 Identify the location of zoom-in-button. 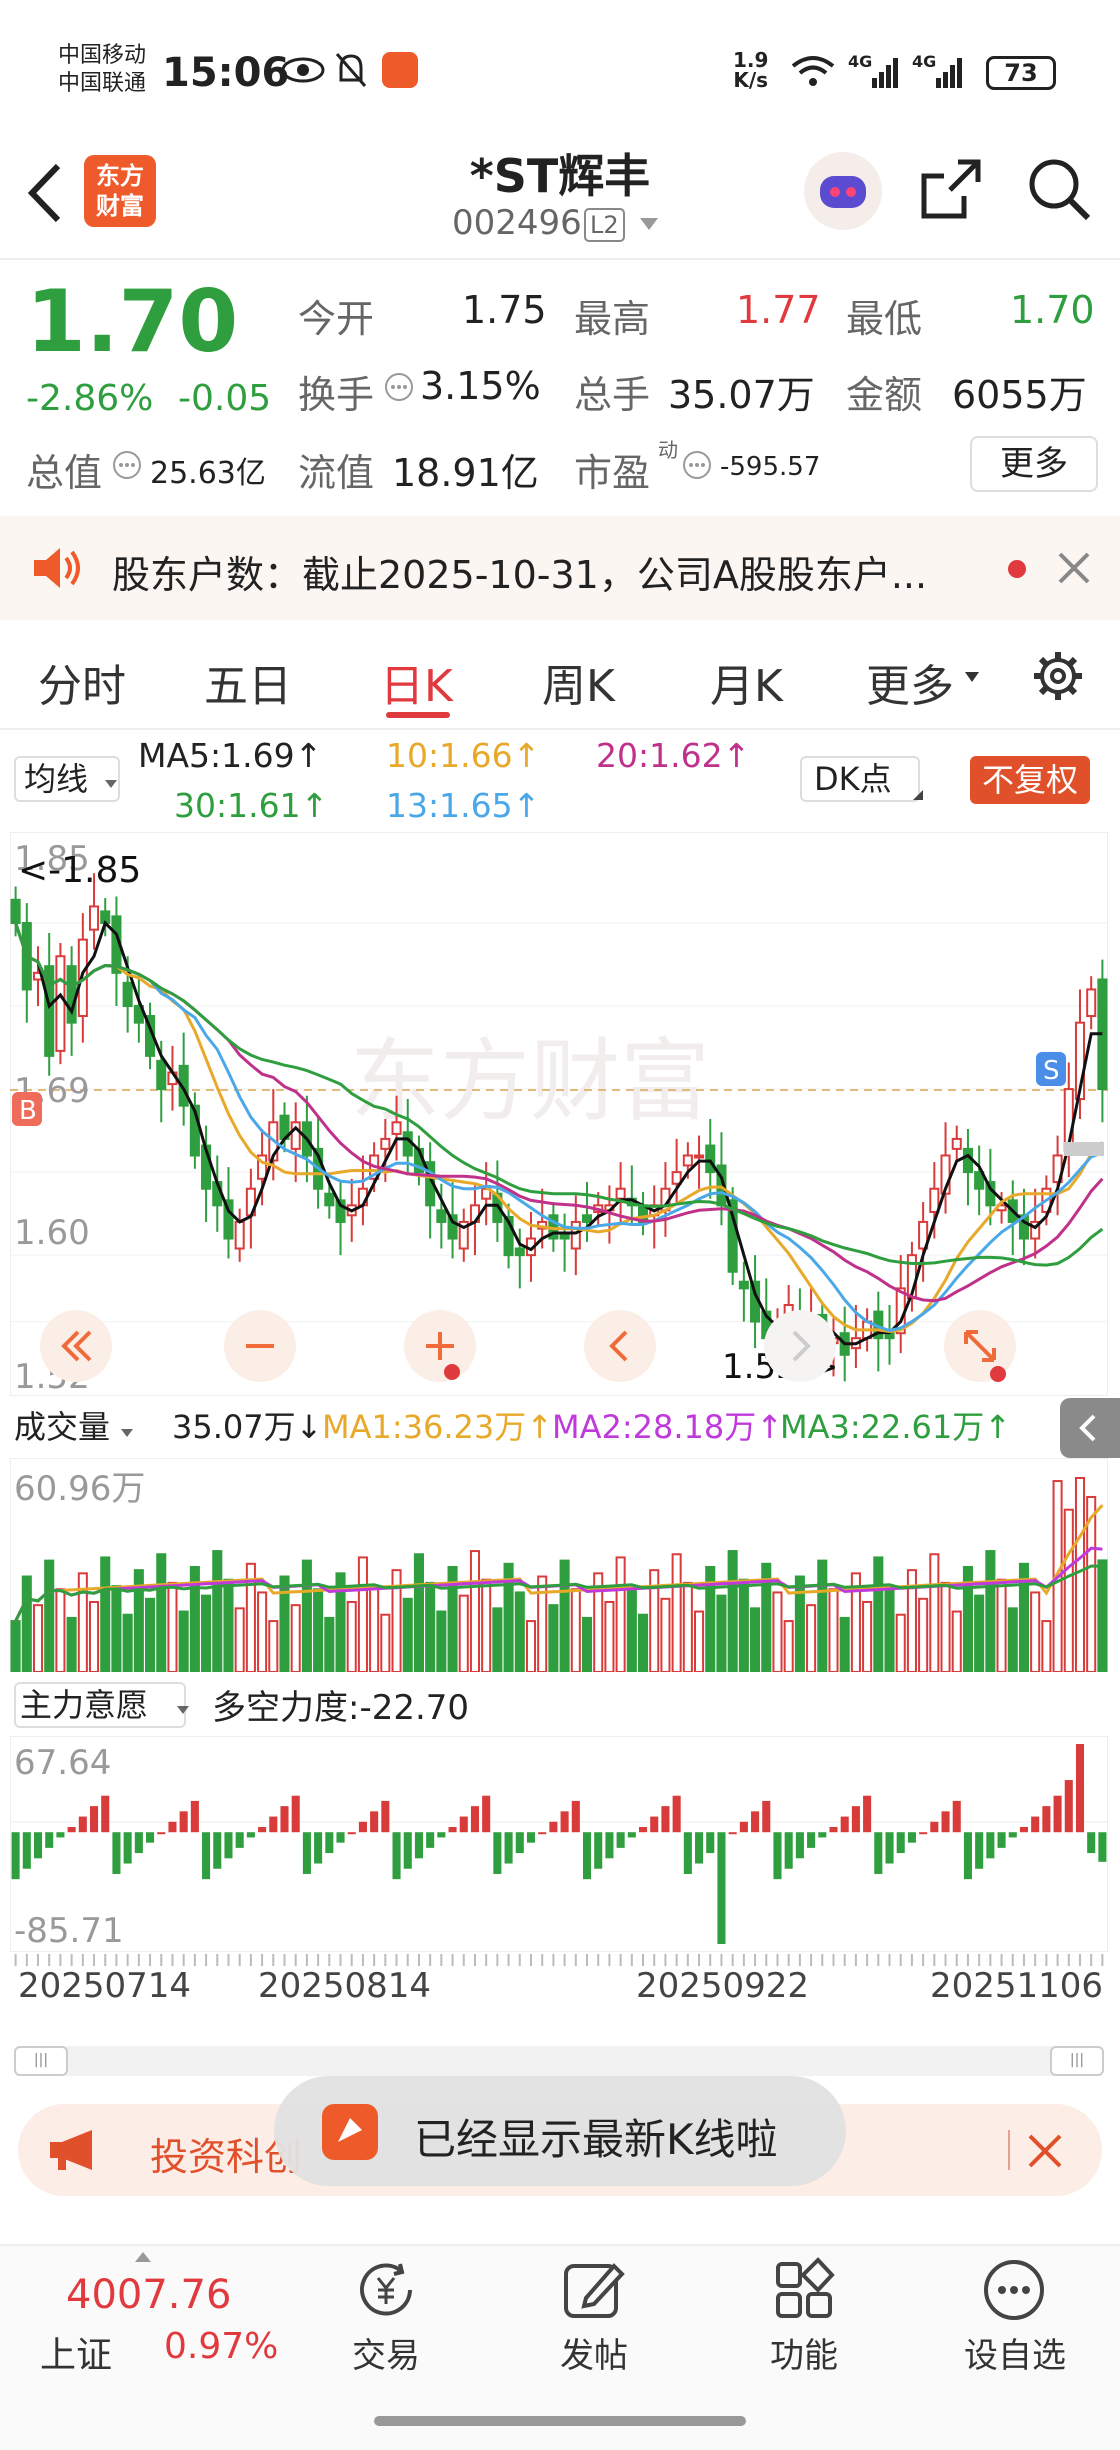
(440, 1346).